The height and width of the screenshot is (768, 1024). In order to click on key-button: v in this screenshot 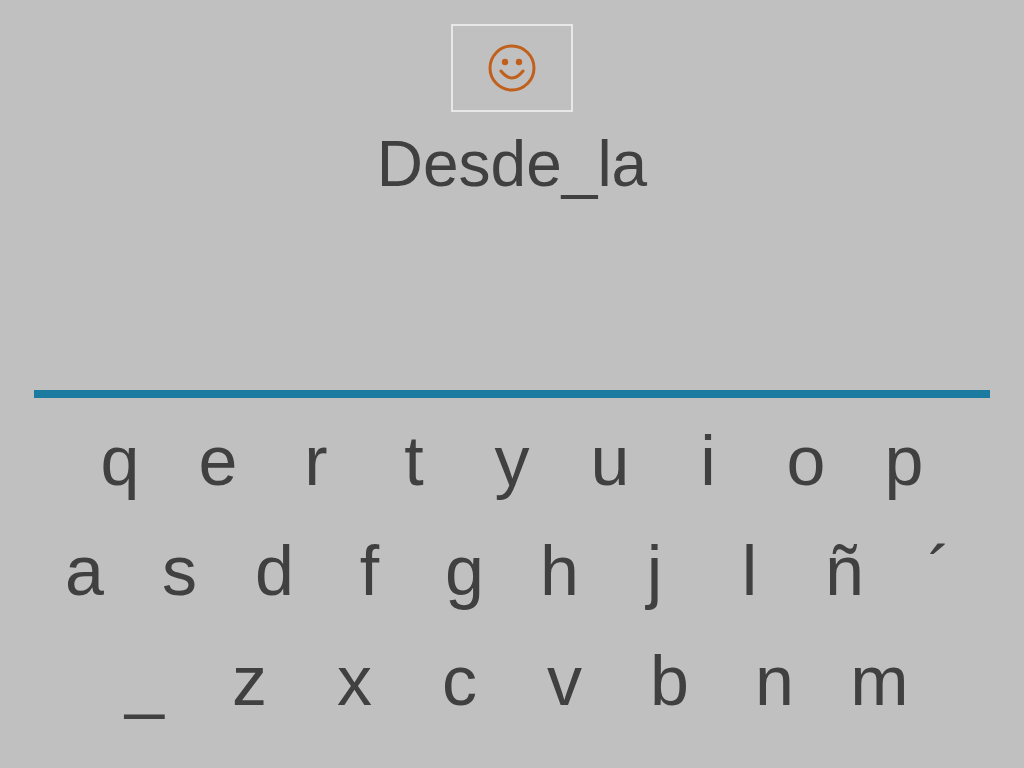, I will do `click(564, 681)`.